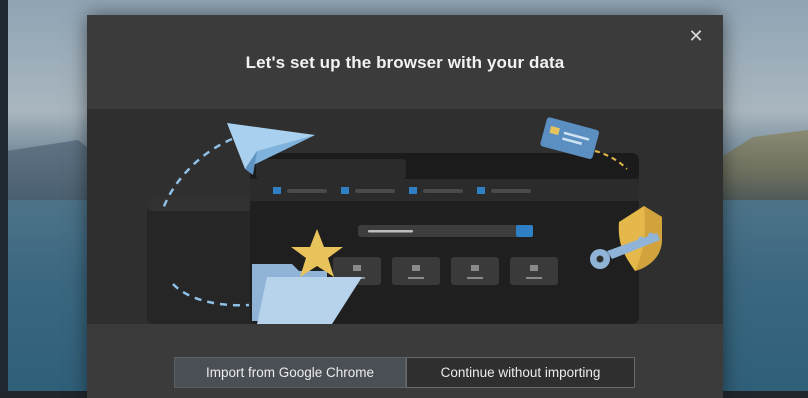 This screenshot has width=808, height=398. I want to click on browser-tab, so click(331, 169).